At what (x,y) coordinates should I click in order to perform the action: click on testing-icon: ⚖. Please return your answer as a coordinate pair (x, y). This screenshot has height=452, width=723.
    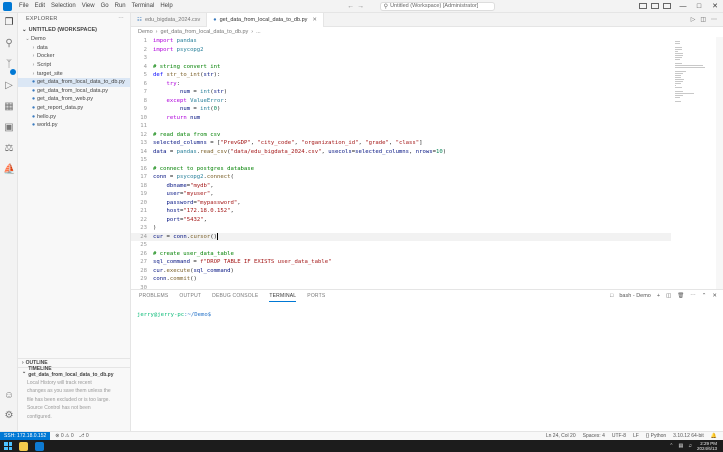
    Looking at the image, I should click on (9, 149).